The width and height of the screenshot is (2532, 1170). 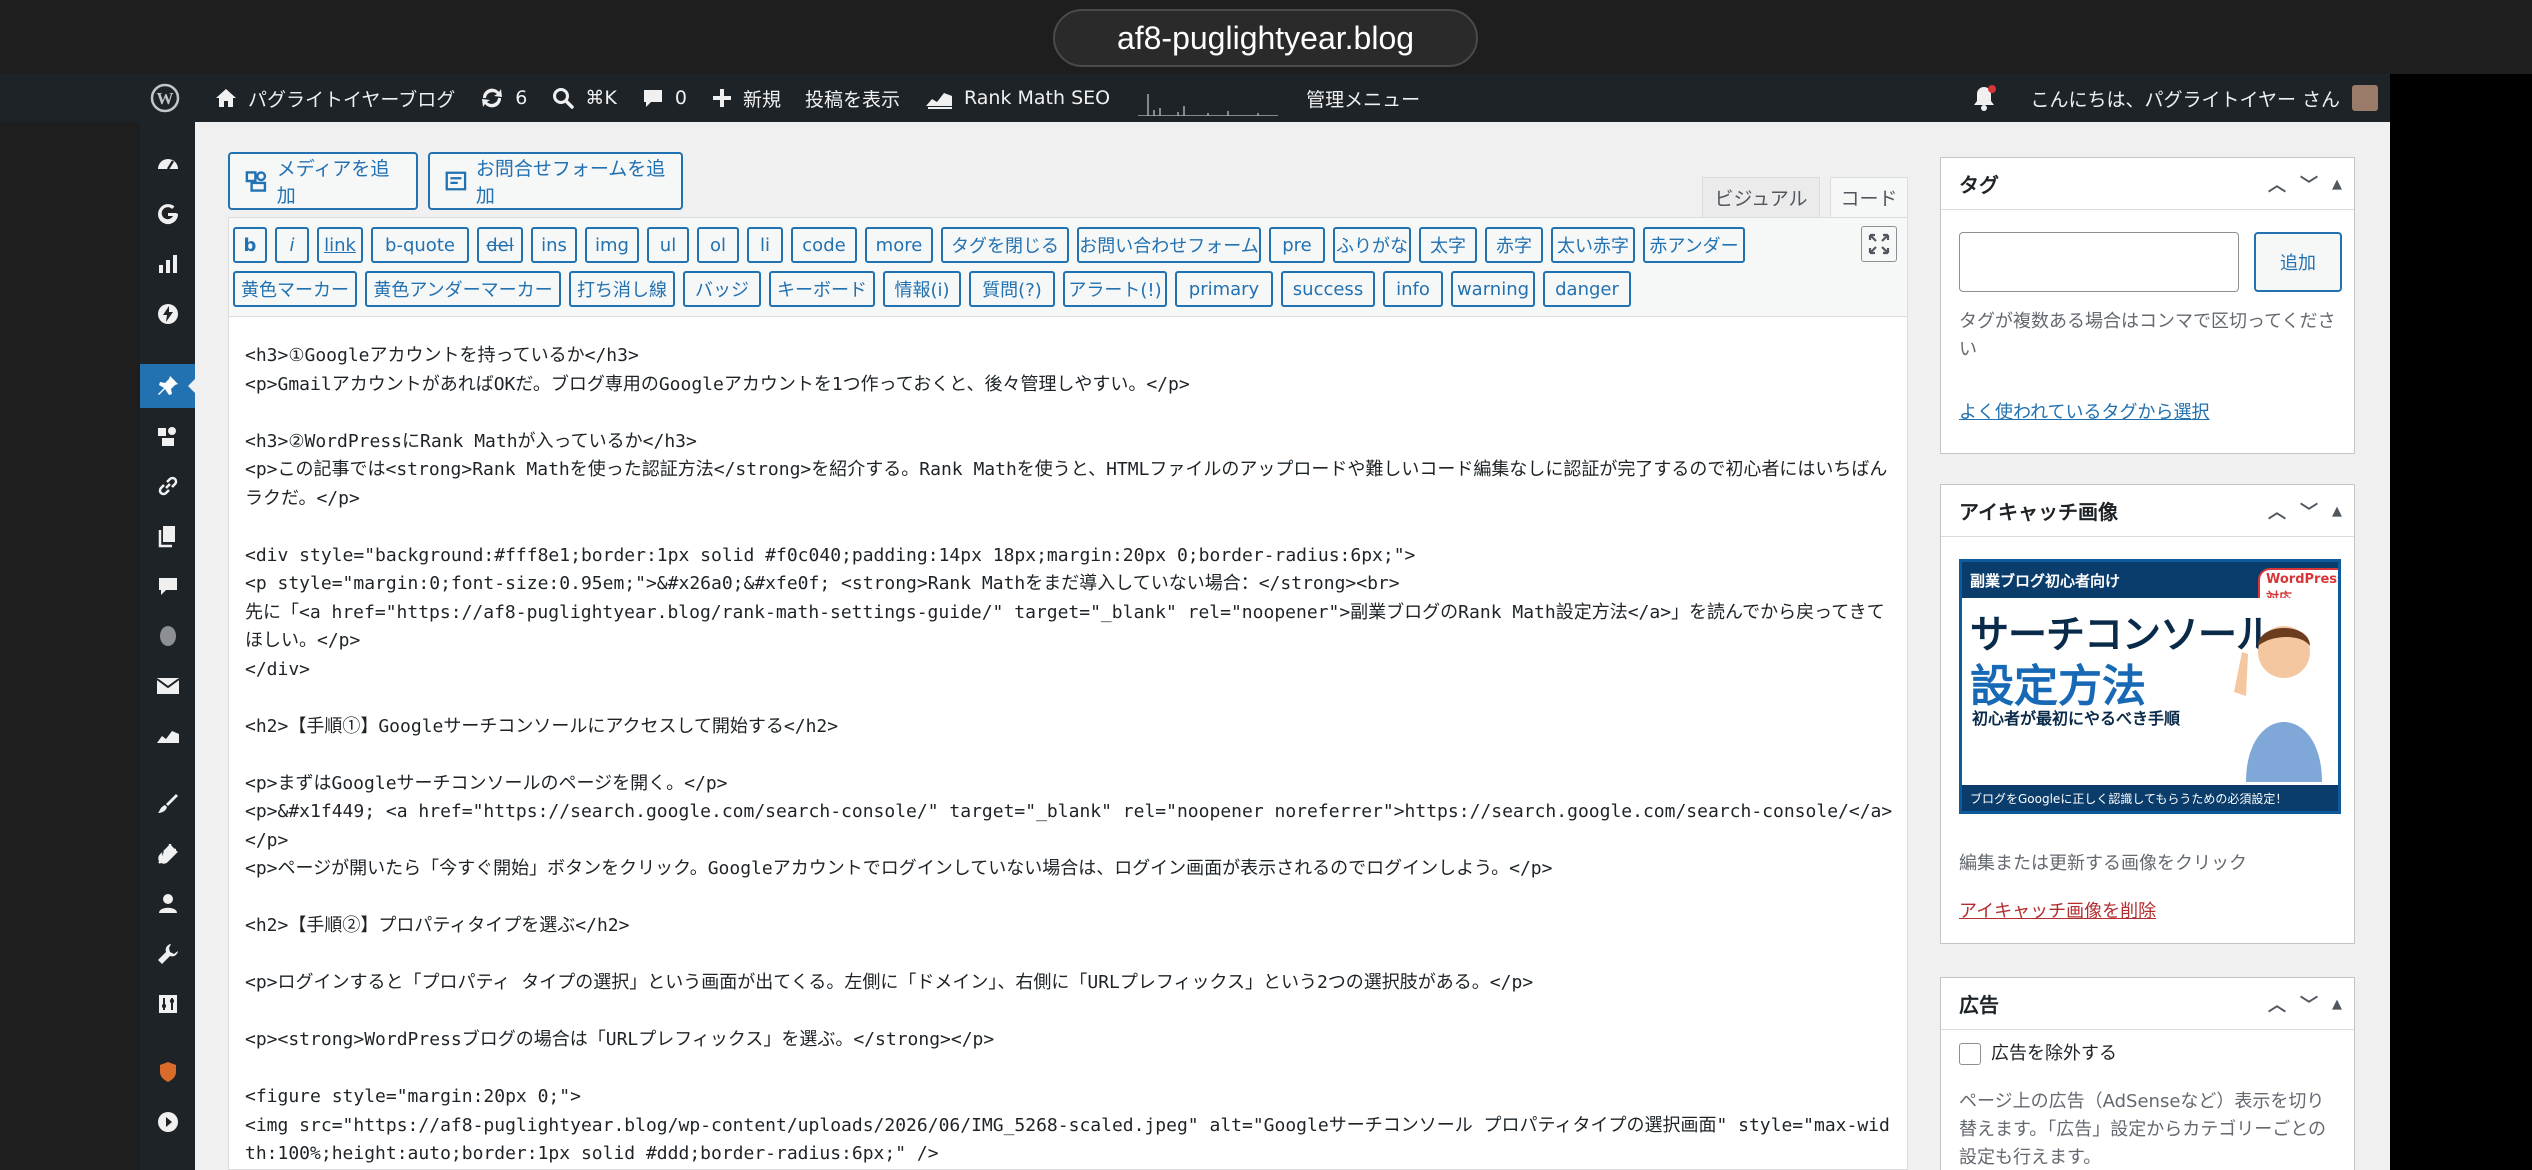 I want to click on quicktag-button: バッジ, so click(x=722, y=289).